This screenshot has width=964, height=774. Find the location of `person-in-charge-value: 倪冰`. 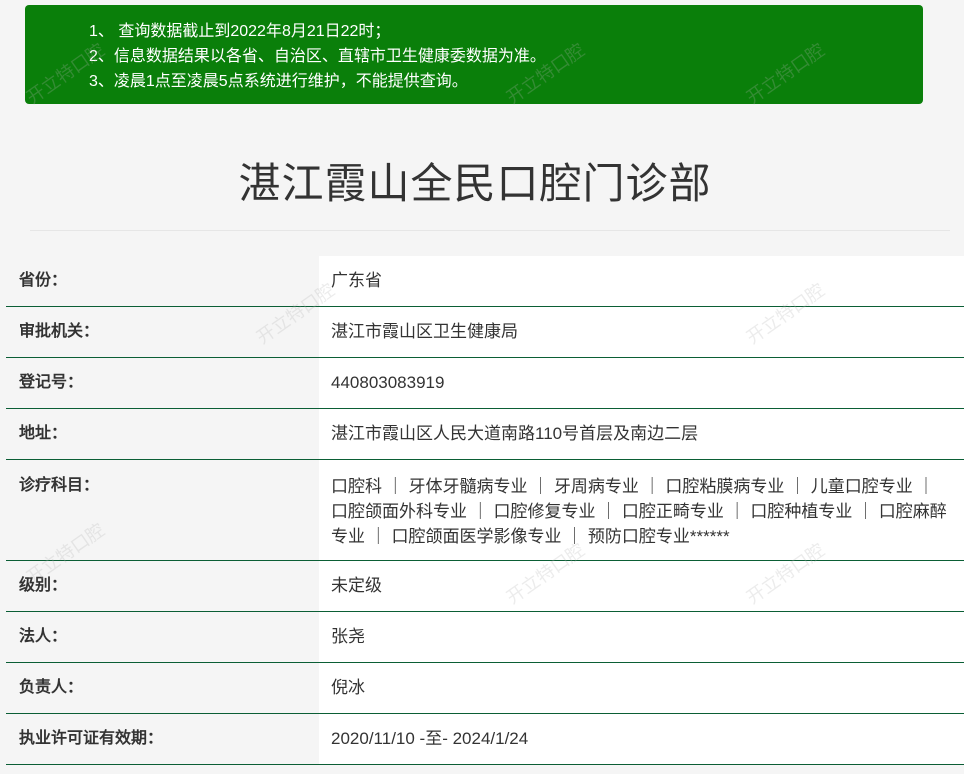

person-in-charge-value: 倪冰 is located at coordinates (641, 688).